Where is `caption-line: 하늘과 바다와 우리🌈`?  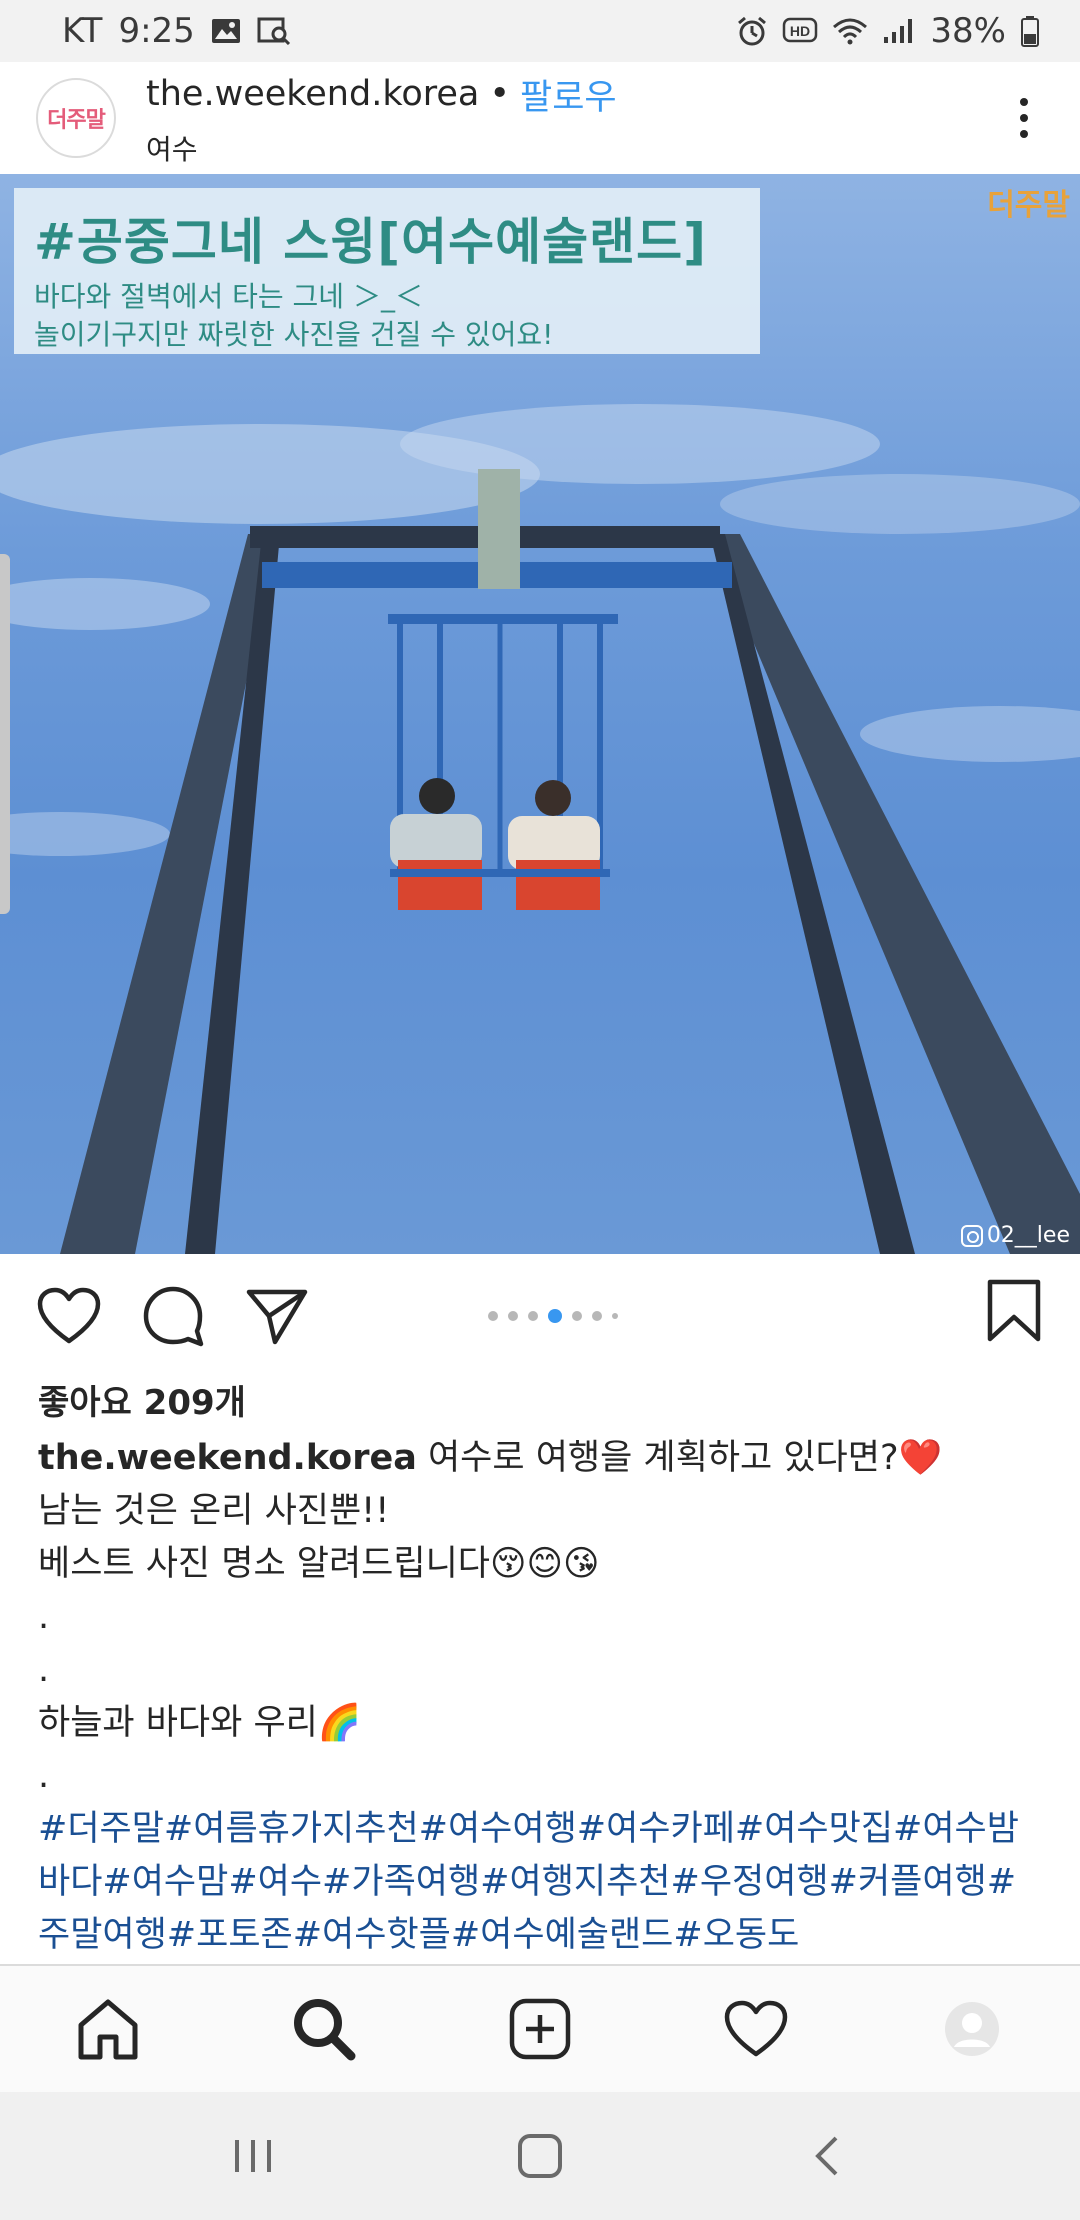
caption-line: 하늘과 바다와 우리🌈 is located at coordinates (200, 1723).